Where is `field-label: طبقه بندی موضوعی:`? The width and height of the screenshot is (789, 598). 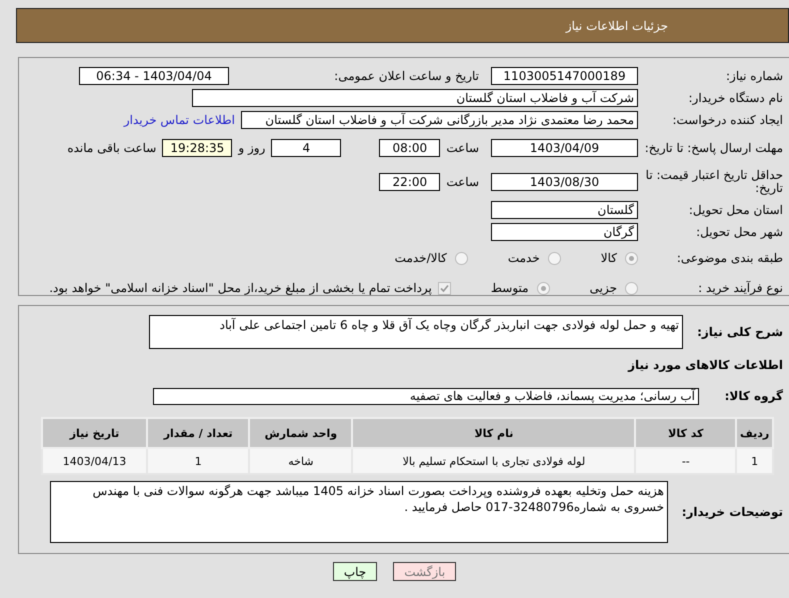 field-label: طبقه بندی موضوعی: is located at coordinates (730, 258).